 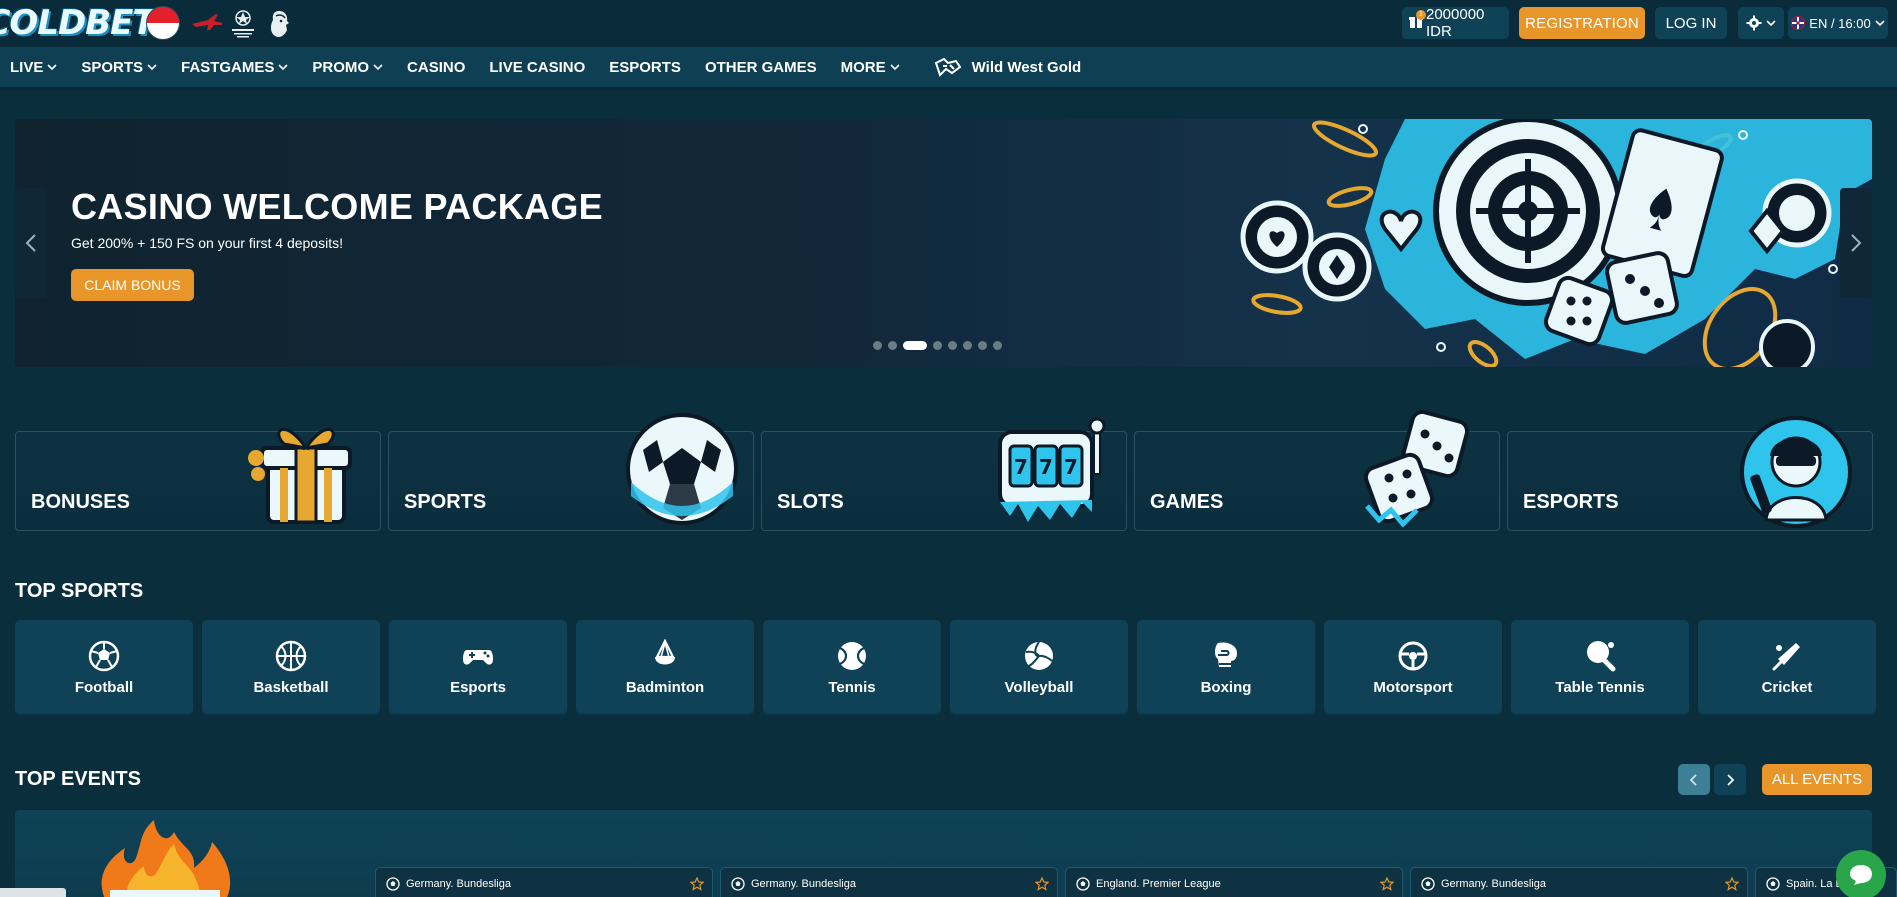 I want to click on chevron-right-icon, so click(x=1731, y=779).